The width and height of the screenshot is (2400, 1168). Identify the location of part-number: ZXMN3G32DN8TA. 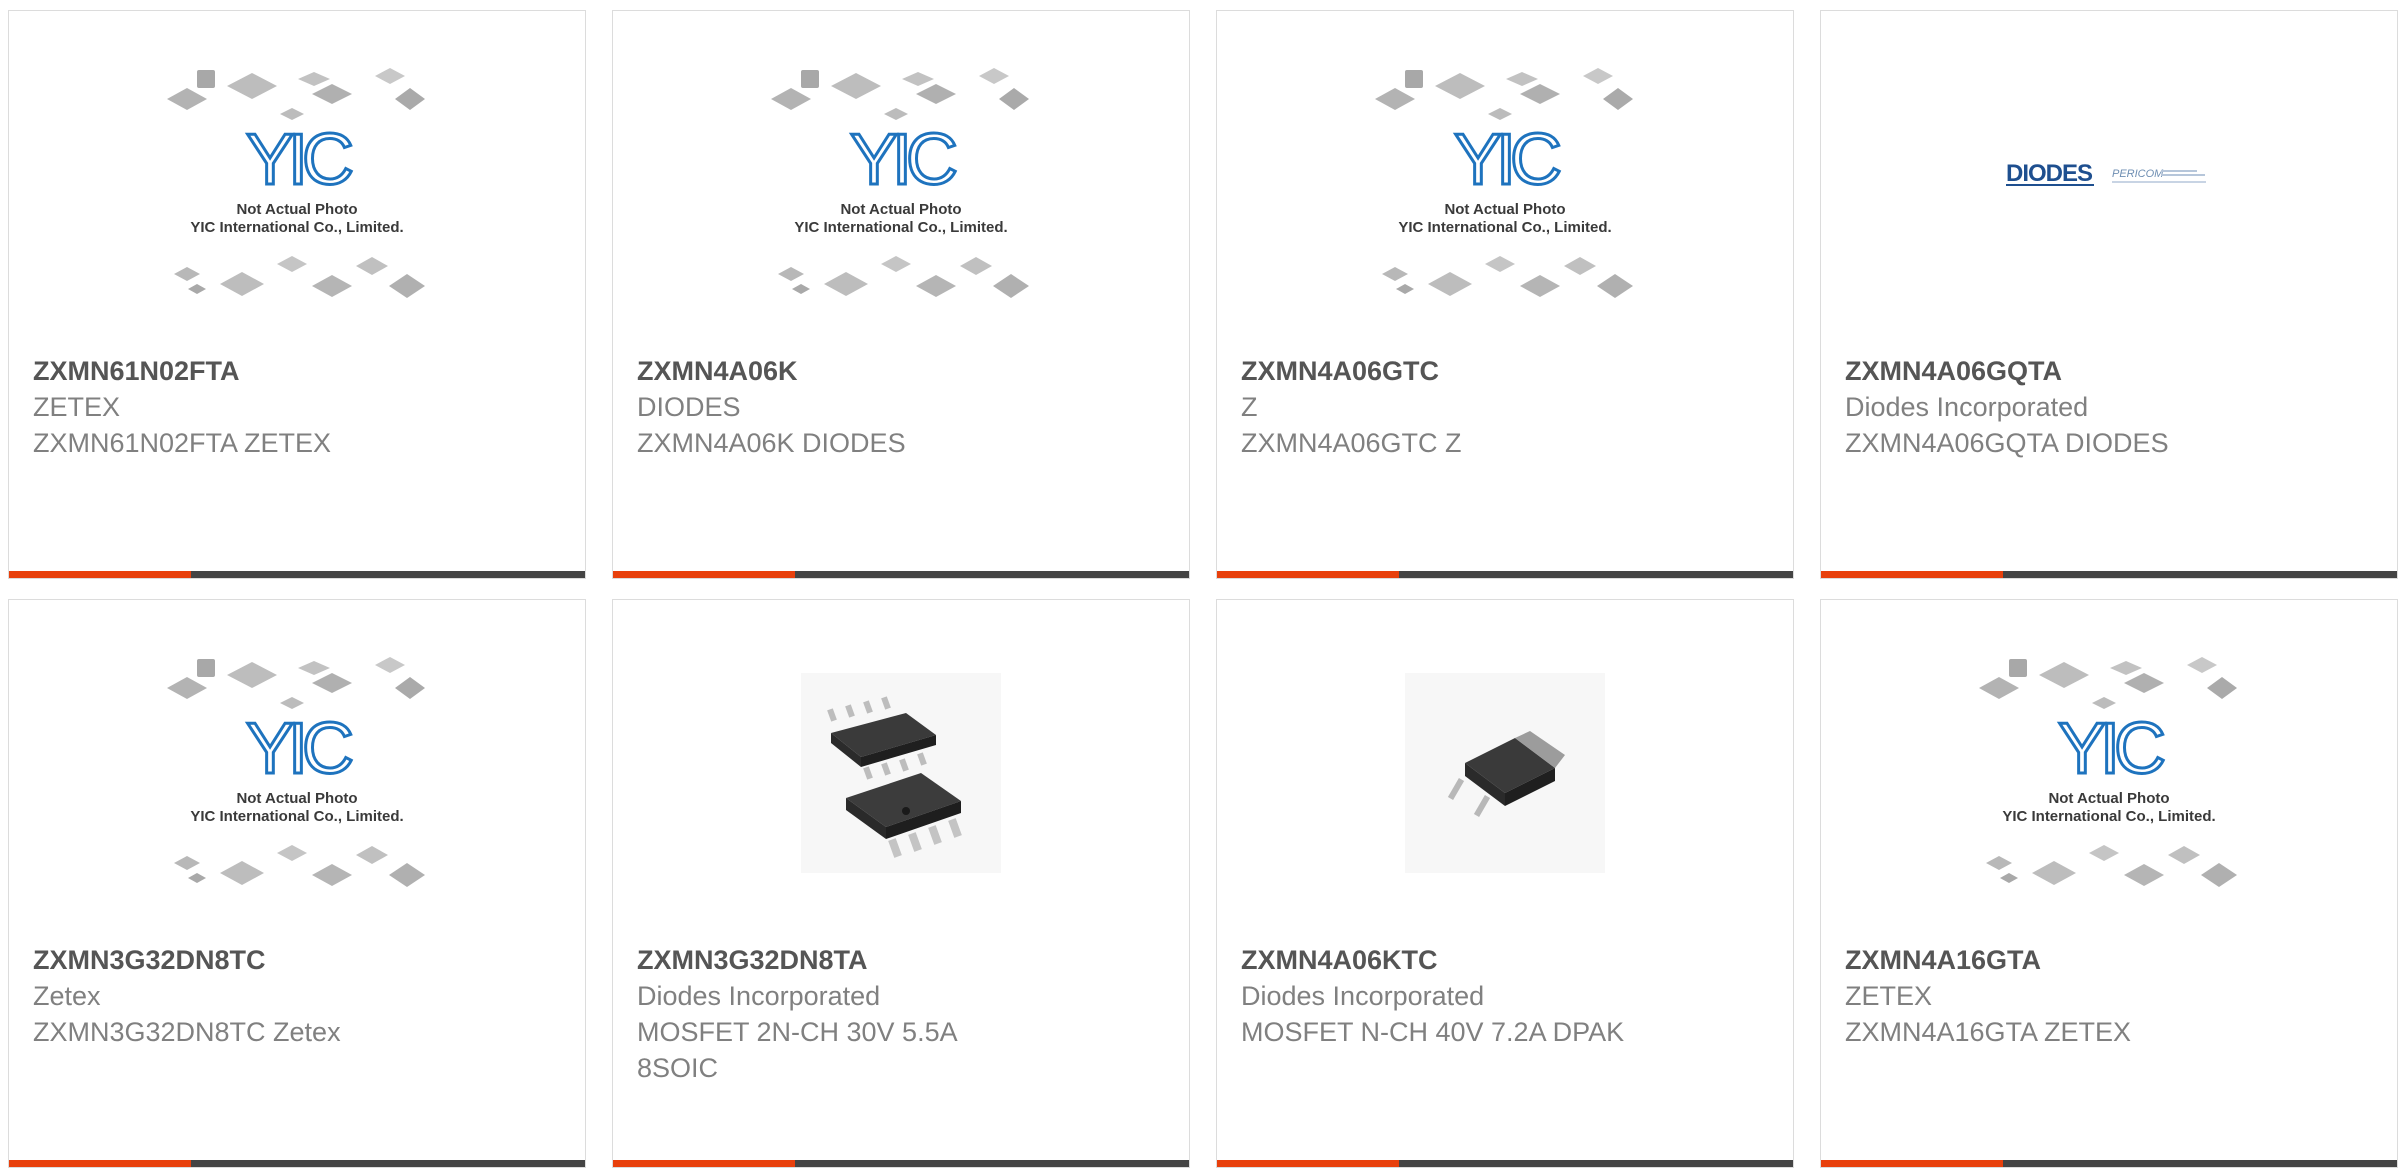
(901, 960).